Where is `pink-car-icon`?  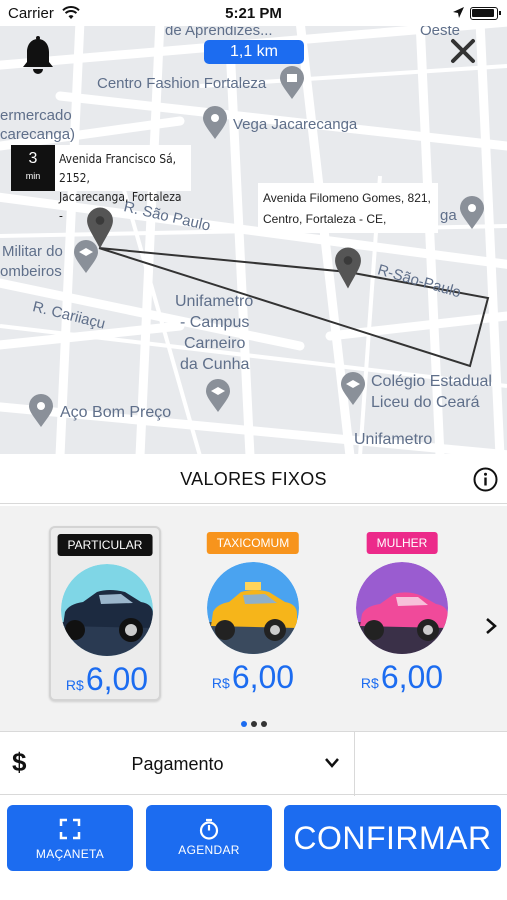
pink-car-icon is located at coordinates (402, 608).